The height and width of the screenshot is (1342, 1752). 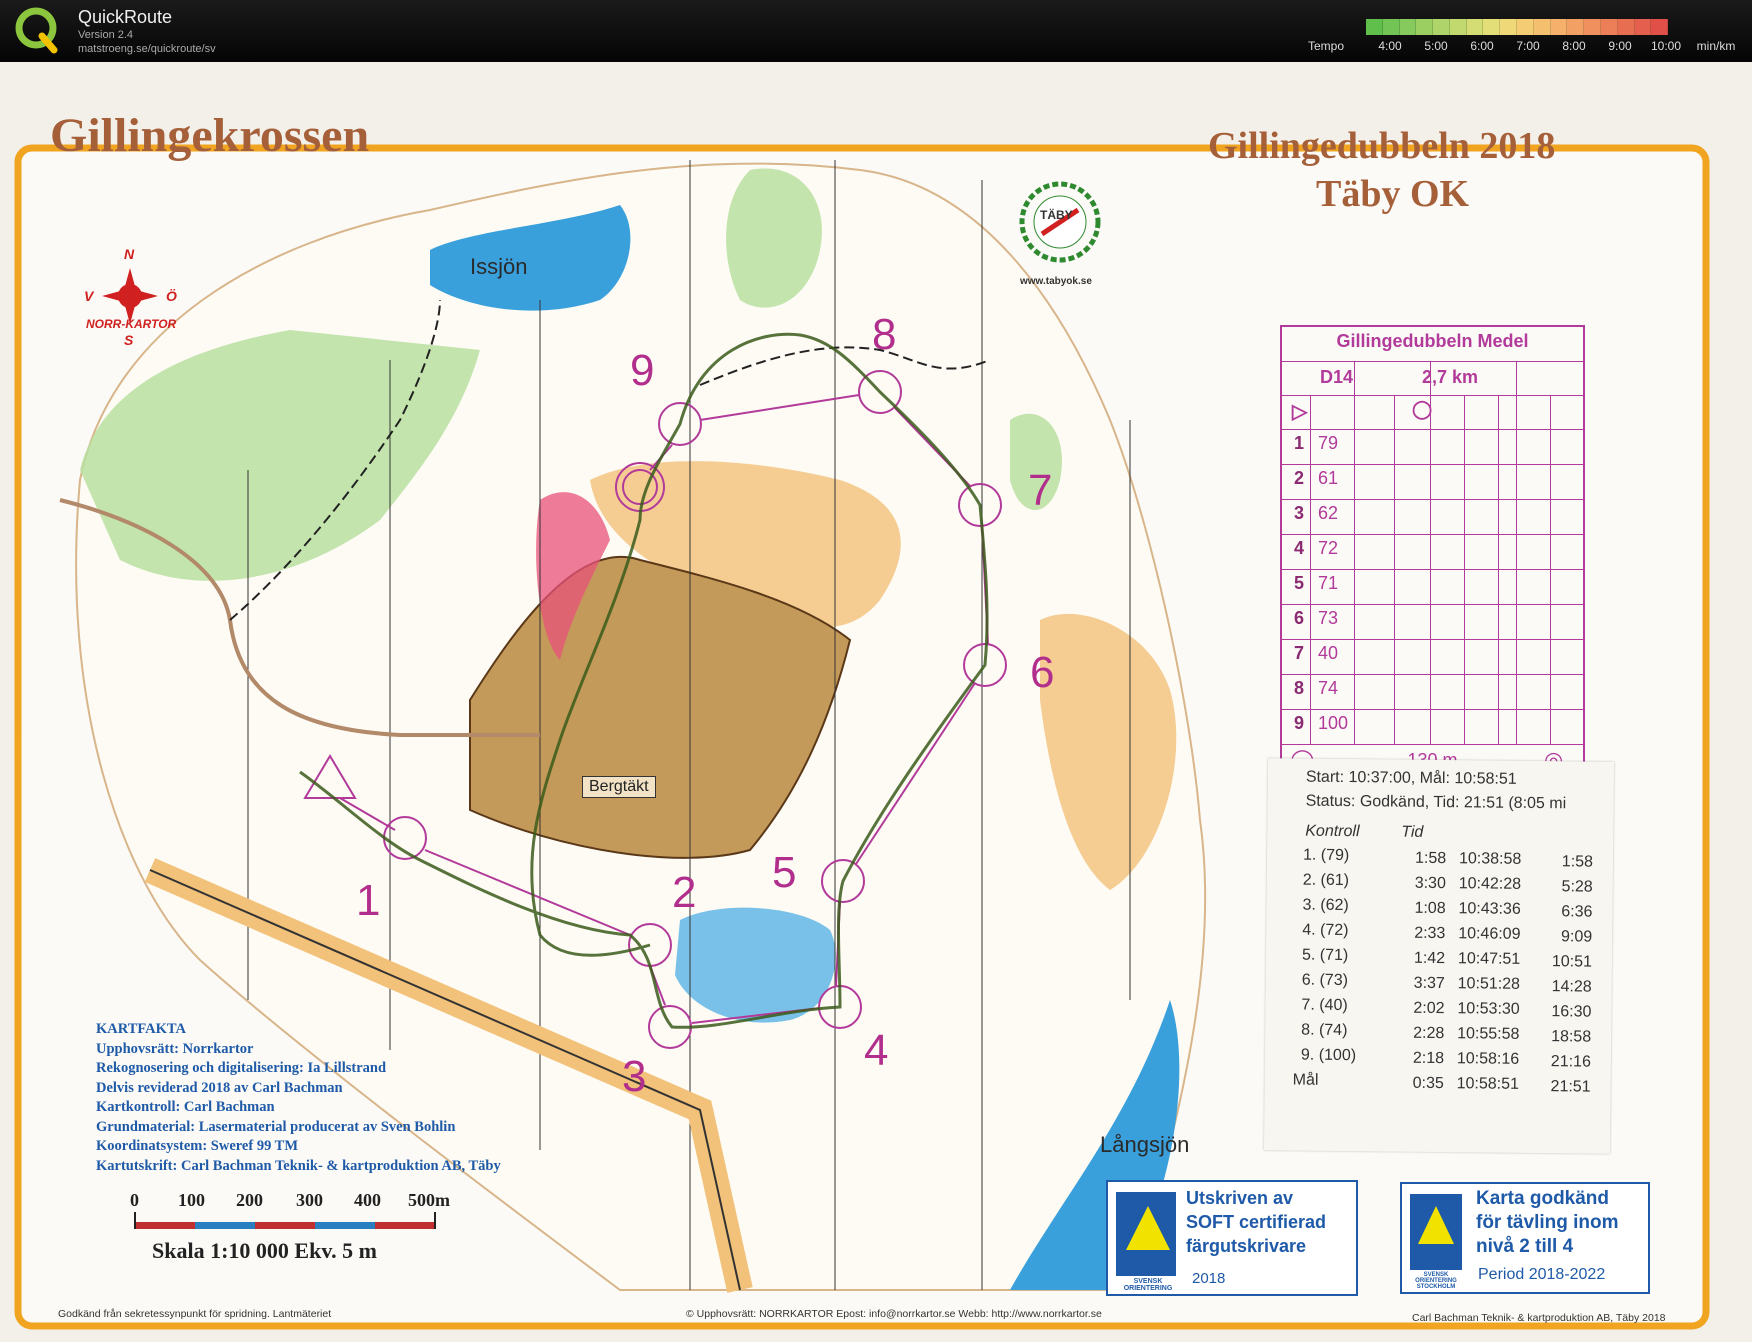 I want to click on receipt-row-clock: 10:42:28, so click(x=1490, y=884).